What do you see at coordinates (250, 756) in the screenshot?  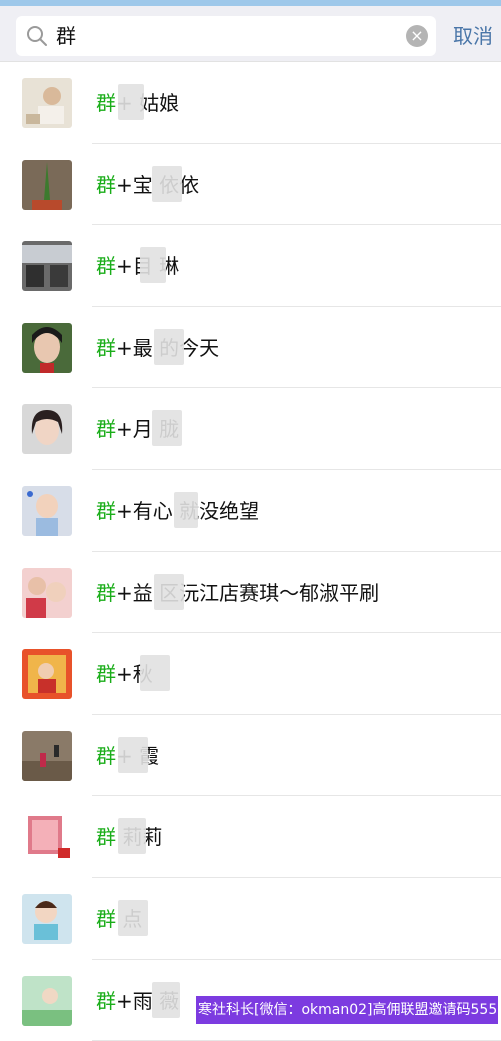 I see `list-item: 群+ 霞` at bounding box center [250, 756].